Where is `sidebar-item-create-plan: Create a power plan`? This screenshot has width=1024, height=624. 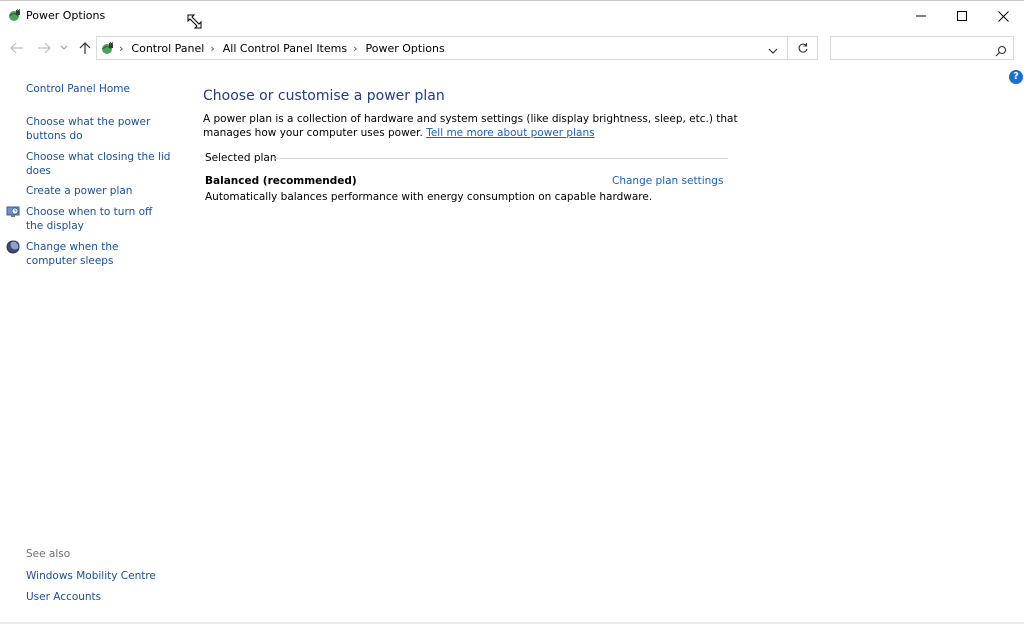
sidebar-item-create-plan: Create a power plan is located at coordinates (98, 191).